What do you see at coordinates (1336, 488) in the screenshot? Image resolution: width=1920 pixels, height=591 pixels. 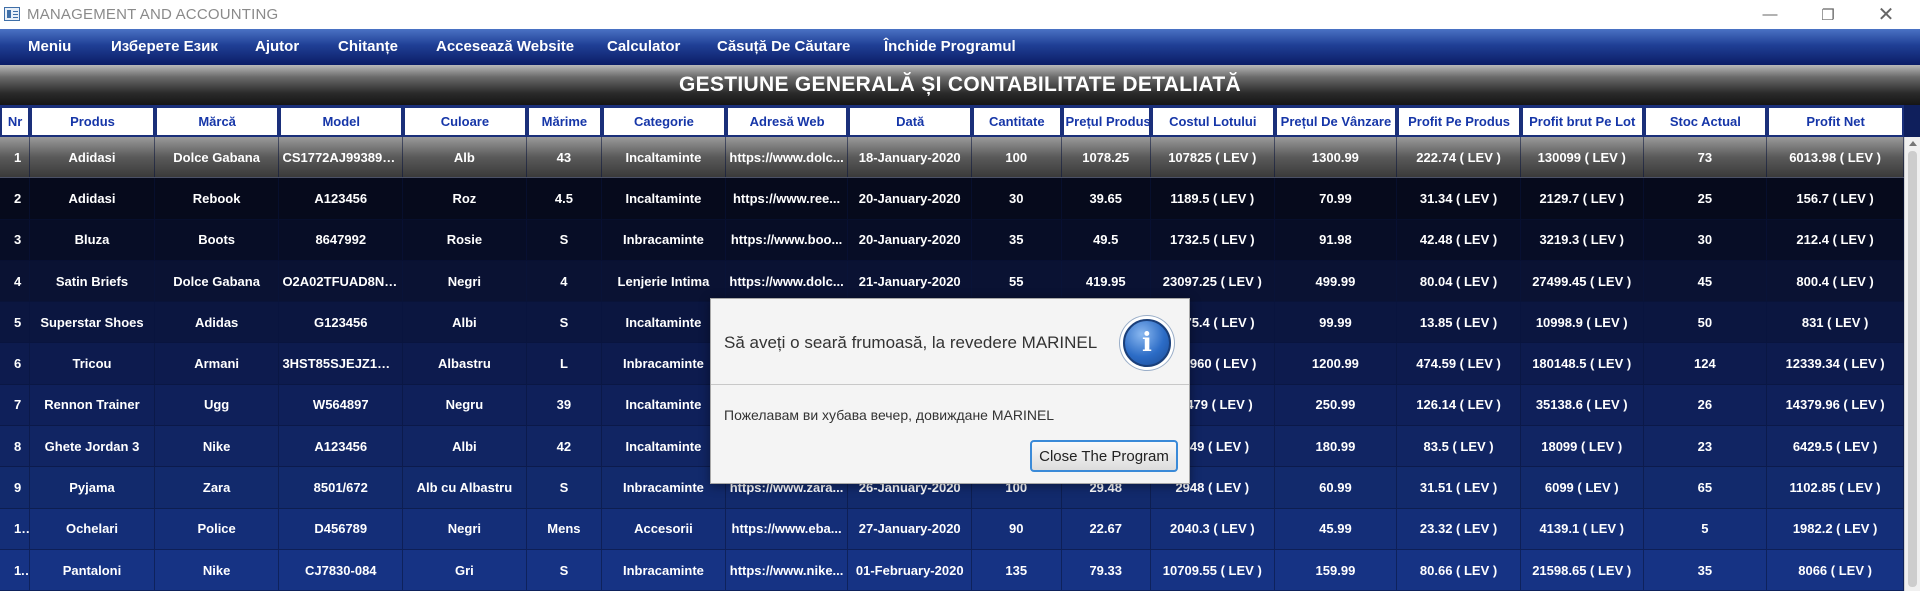 I see `table-cell: 60.99` at bounding box center [1336, 488].